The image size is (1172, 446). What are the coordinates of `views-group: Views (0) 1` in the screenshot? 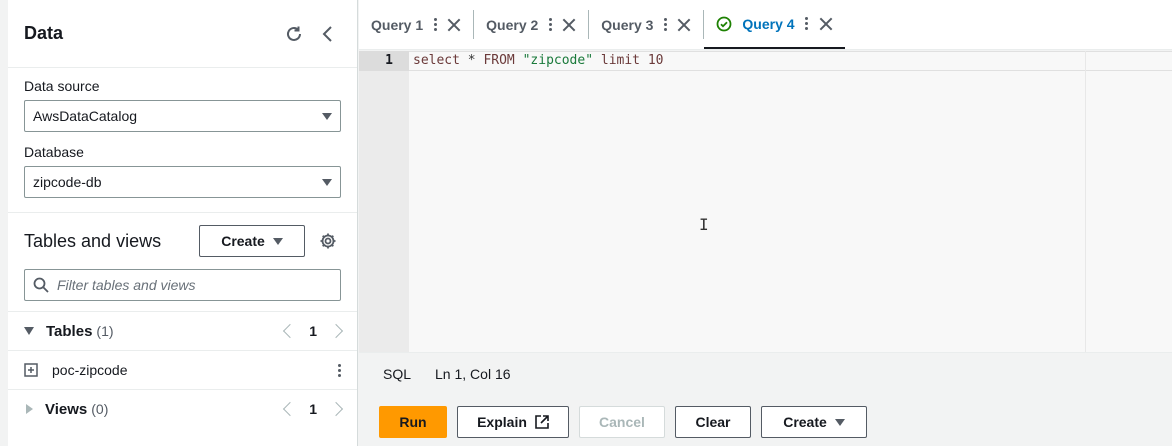 It's located at (182, 409).